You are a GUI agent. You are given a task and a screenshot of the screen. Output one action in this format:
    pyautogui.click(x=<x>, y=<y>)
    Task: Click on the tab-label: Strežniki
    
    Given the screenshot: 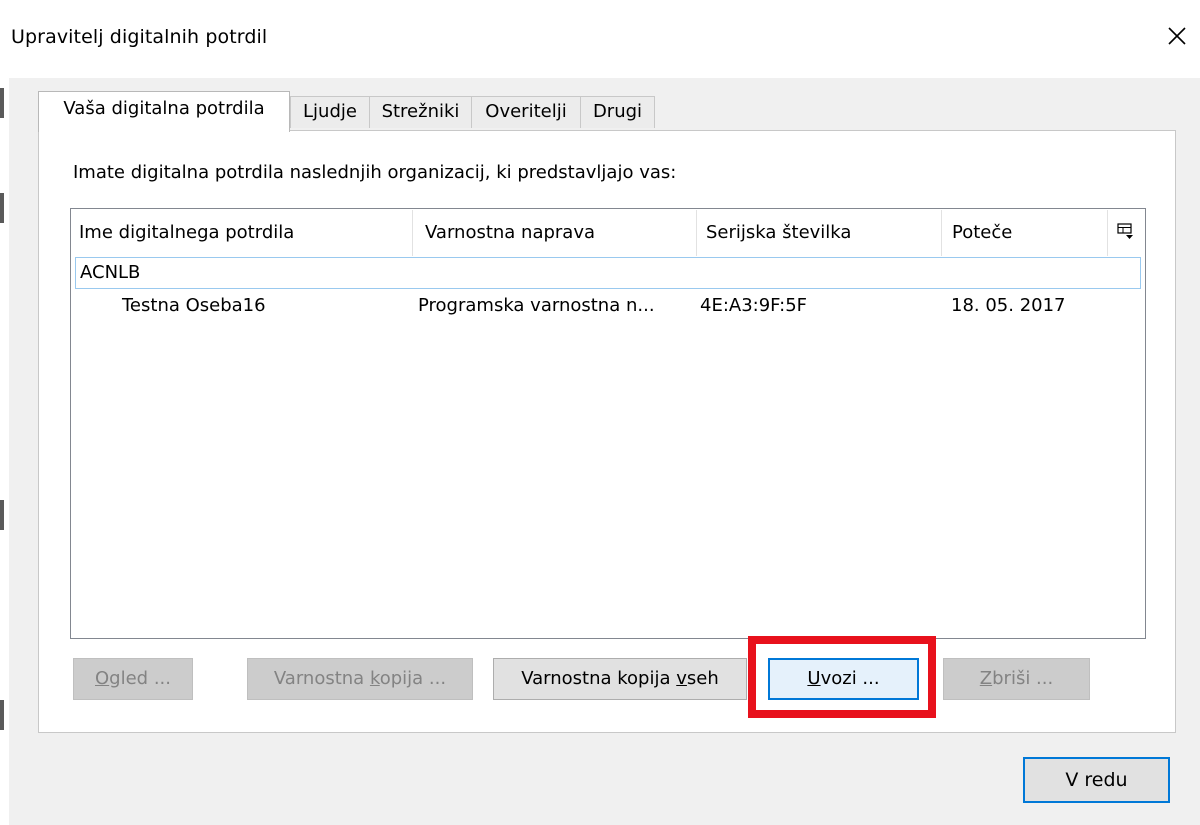 What is the action you would take?
    pyautogui.click(x=420, y=111)
    